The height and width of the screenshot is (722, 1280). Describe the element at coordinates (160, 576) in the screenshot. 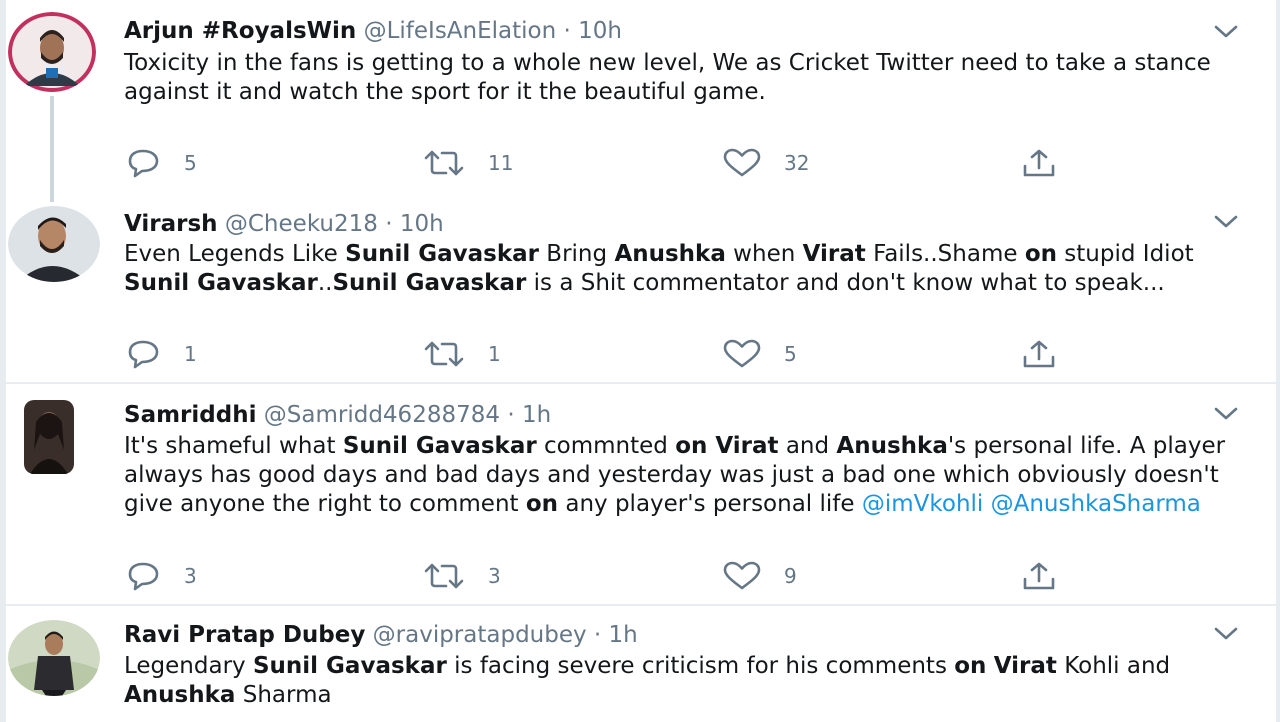

I see `reply-button: 3` at that location.